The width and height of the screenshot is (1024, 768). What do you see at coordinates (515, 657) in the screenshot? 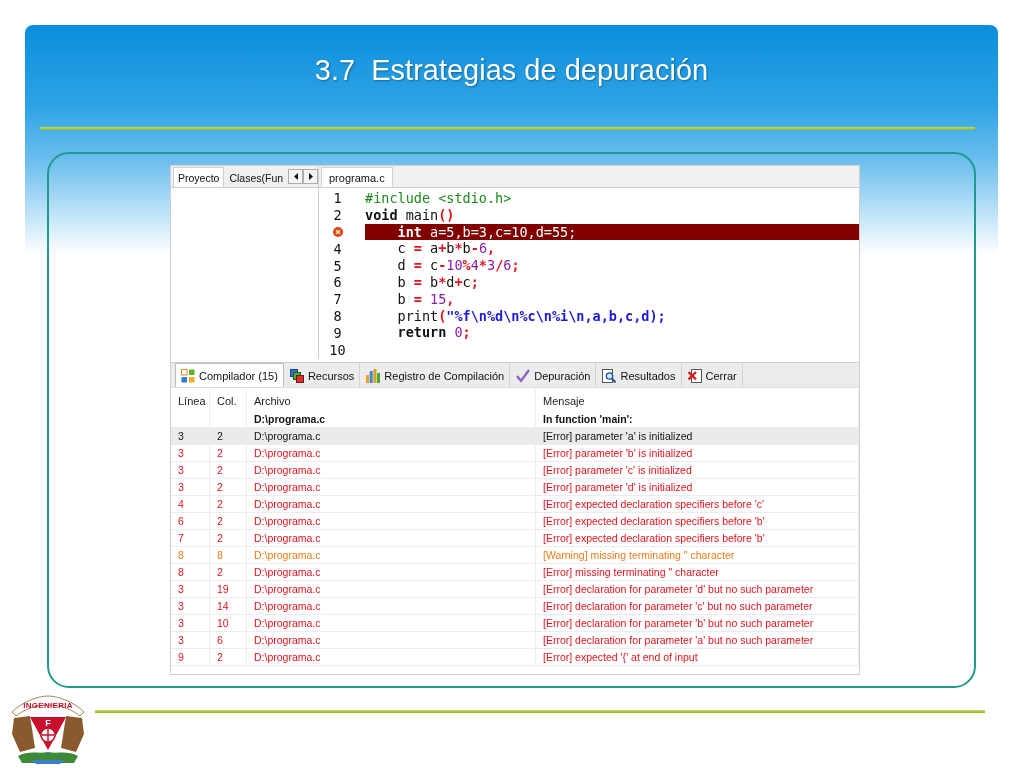
I see `message-row: 9 2 D:\programa.c [Error] expected '{' at end of input` at bounding box center [515, 657].